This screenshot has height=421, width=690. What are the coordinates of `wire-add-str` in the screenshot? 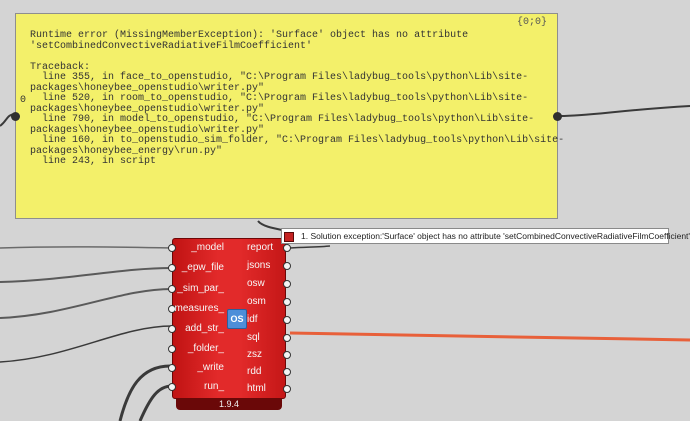 It's located at (86, 344).